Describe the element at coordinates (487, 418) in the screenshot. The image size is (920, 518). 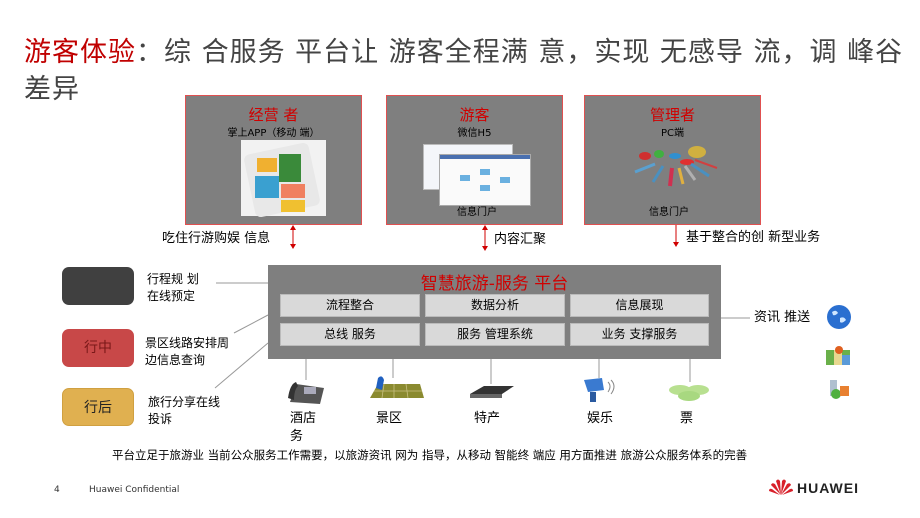
I see `node-label: 特产` at that location.